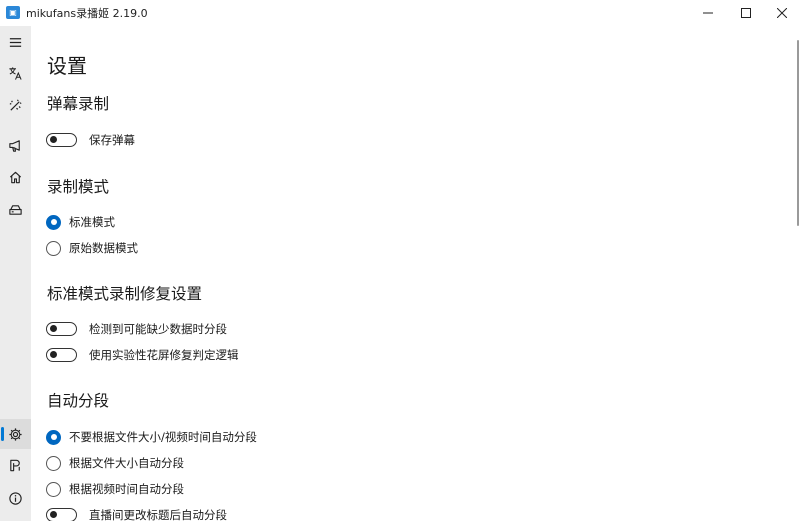 This screenshot has width=800, height=521. Describe the element at coordinates (125, 294) in the screenshot. I see `section-title-repair: 标准模式录制修复设置` at that location.